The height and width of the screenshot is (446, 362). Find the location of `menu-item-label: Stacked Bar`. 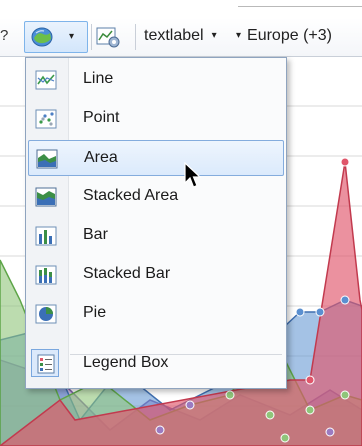

menu-item-label: Stacked Bar is located at coordinates (127, 273).